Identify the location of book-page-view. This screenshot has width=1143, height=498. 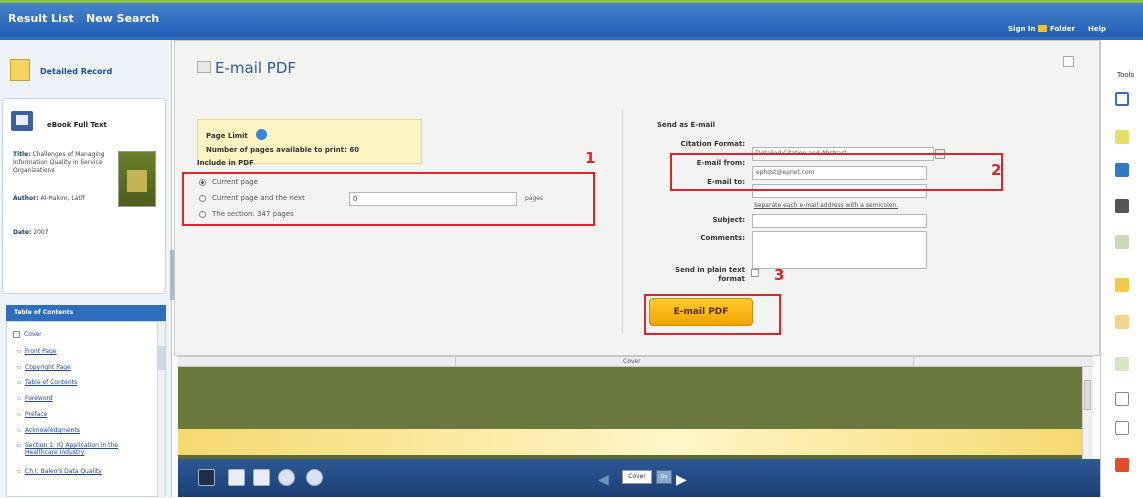
(630, 398).